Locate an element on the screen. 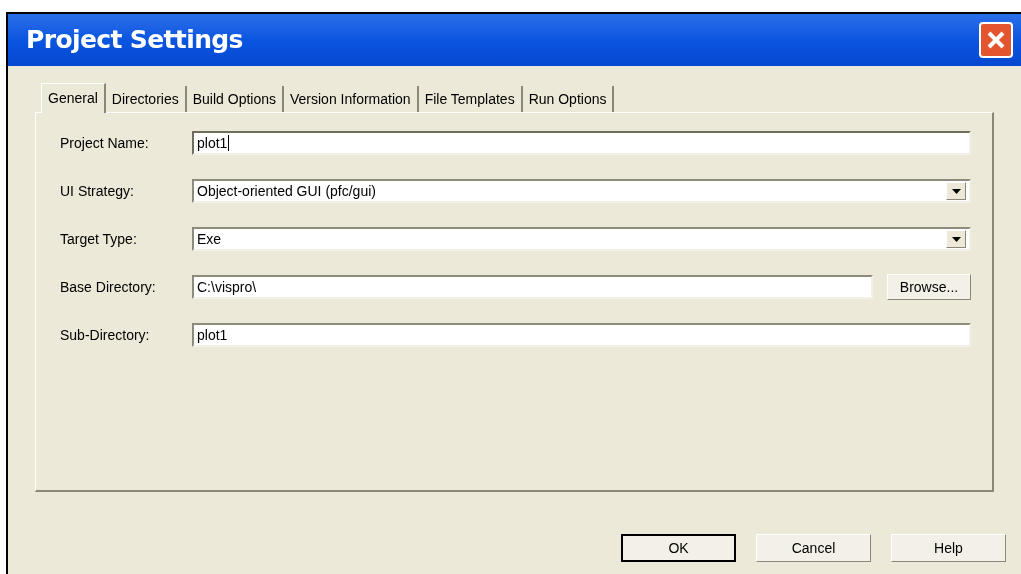  tab: Directories is located at coordinates (146, 99).